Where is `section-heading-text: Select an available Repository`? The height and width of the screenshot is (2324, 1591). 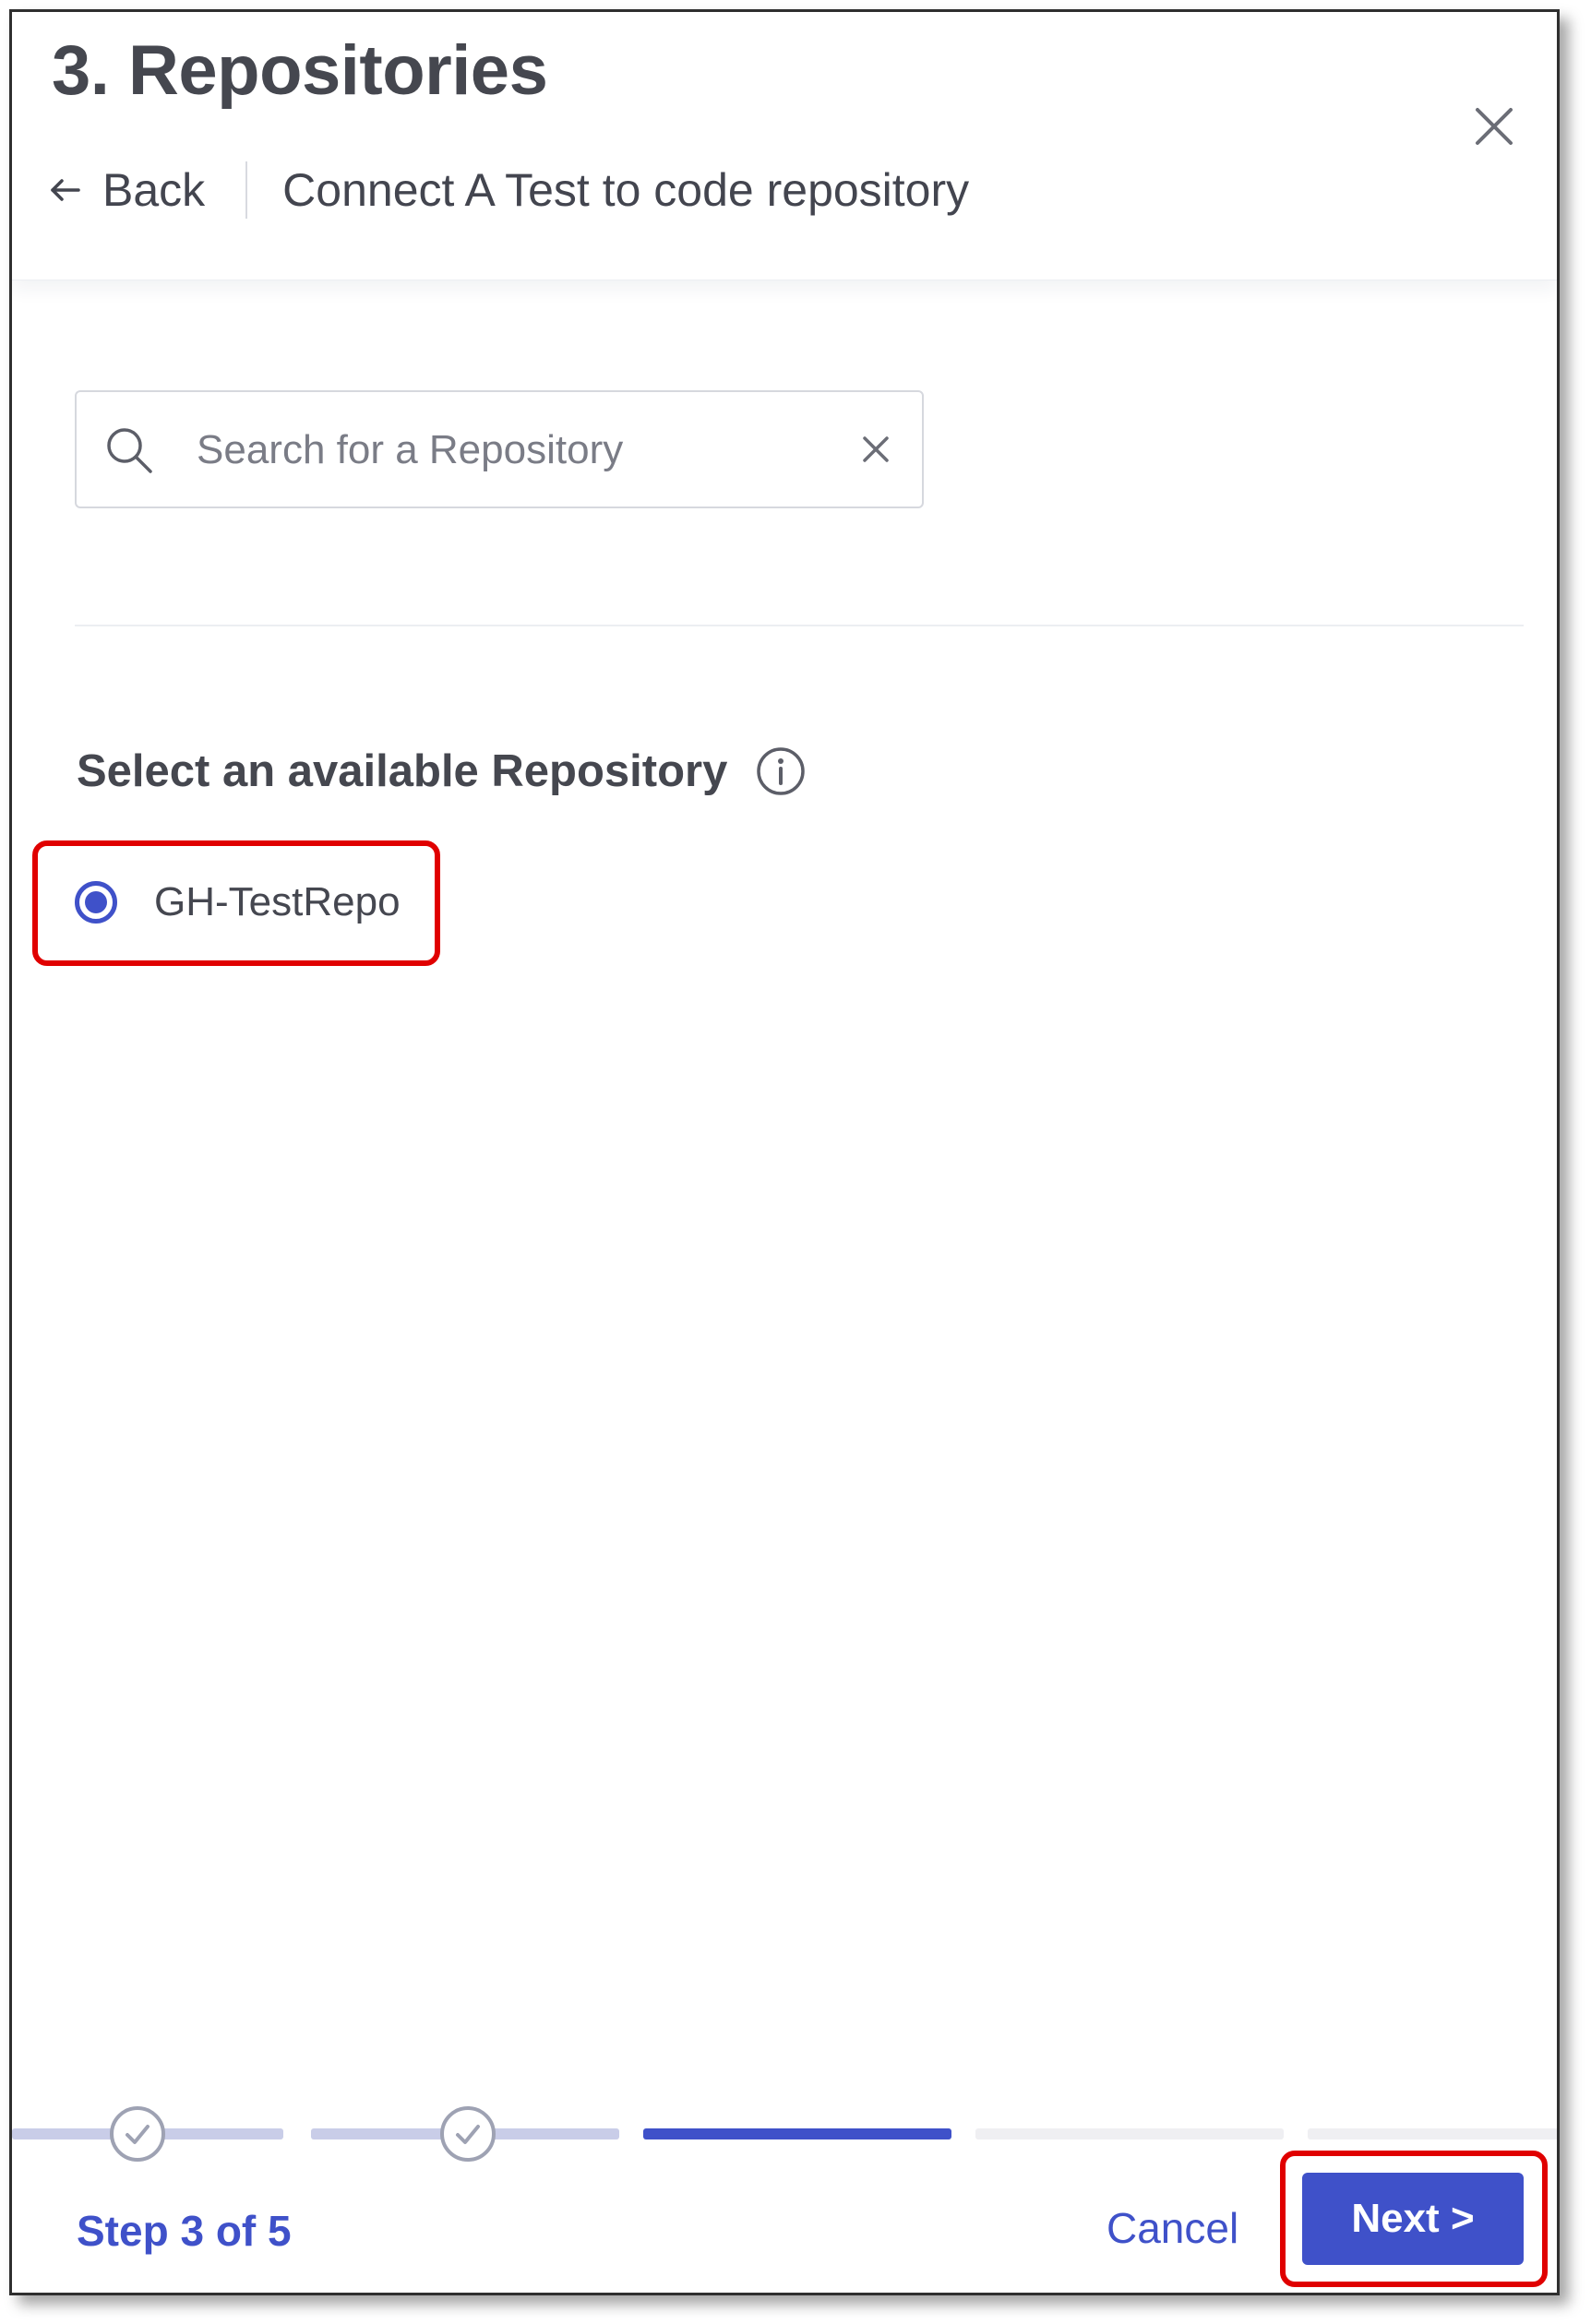 section-heading-text: Select an available Repository is located at coordinates (403, 771).